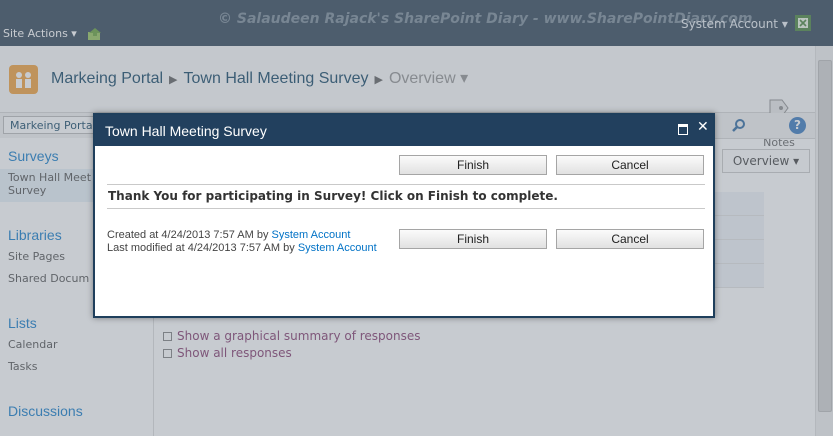 The width and height of the screenshot is (833, 436). What do you see at coordinates (703, 127) in the screenshot?
I see `close-icon: ✕` at bounding box center [703, 127].